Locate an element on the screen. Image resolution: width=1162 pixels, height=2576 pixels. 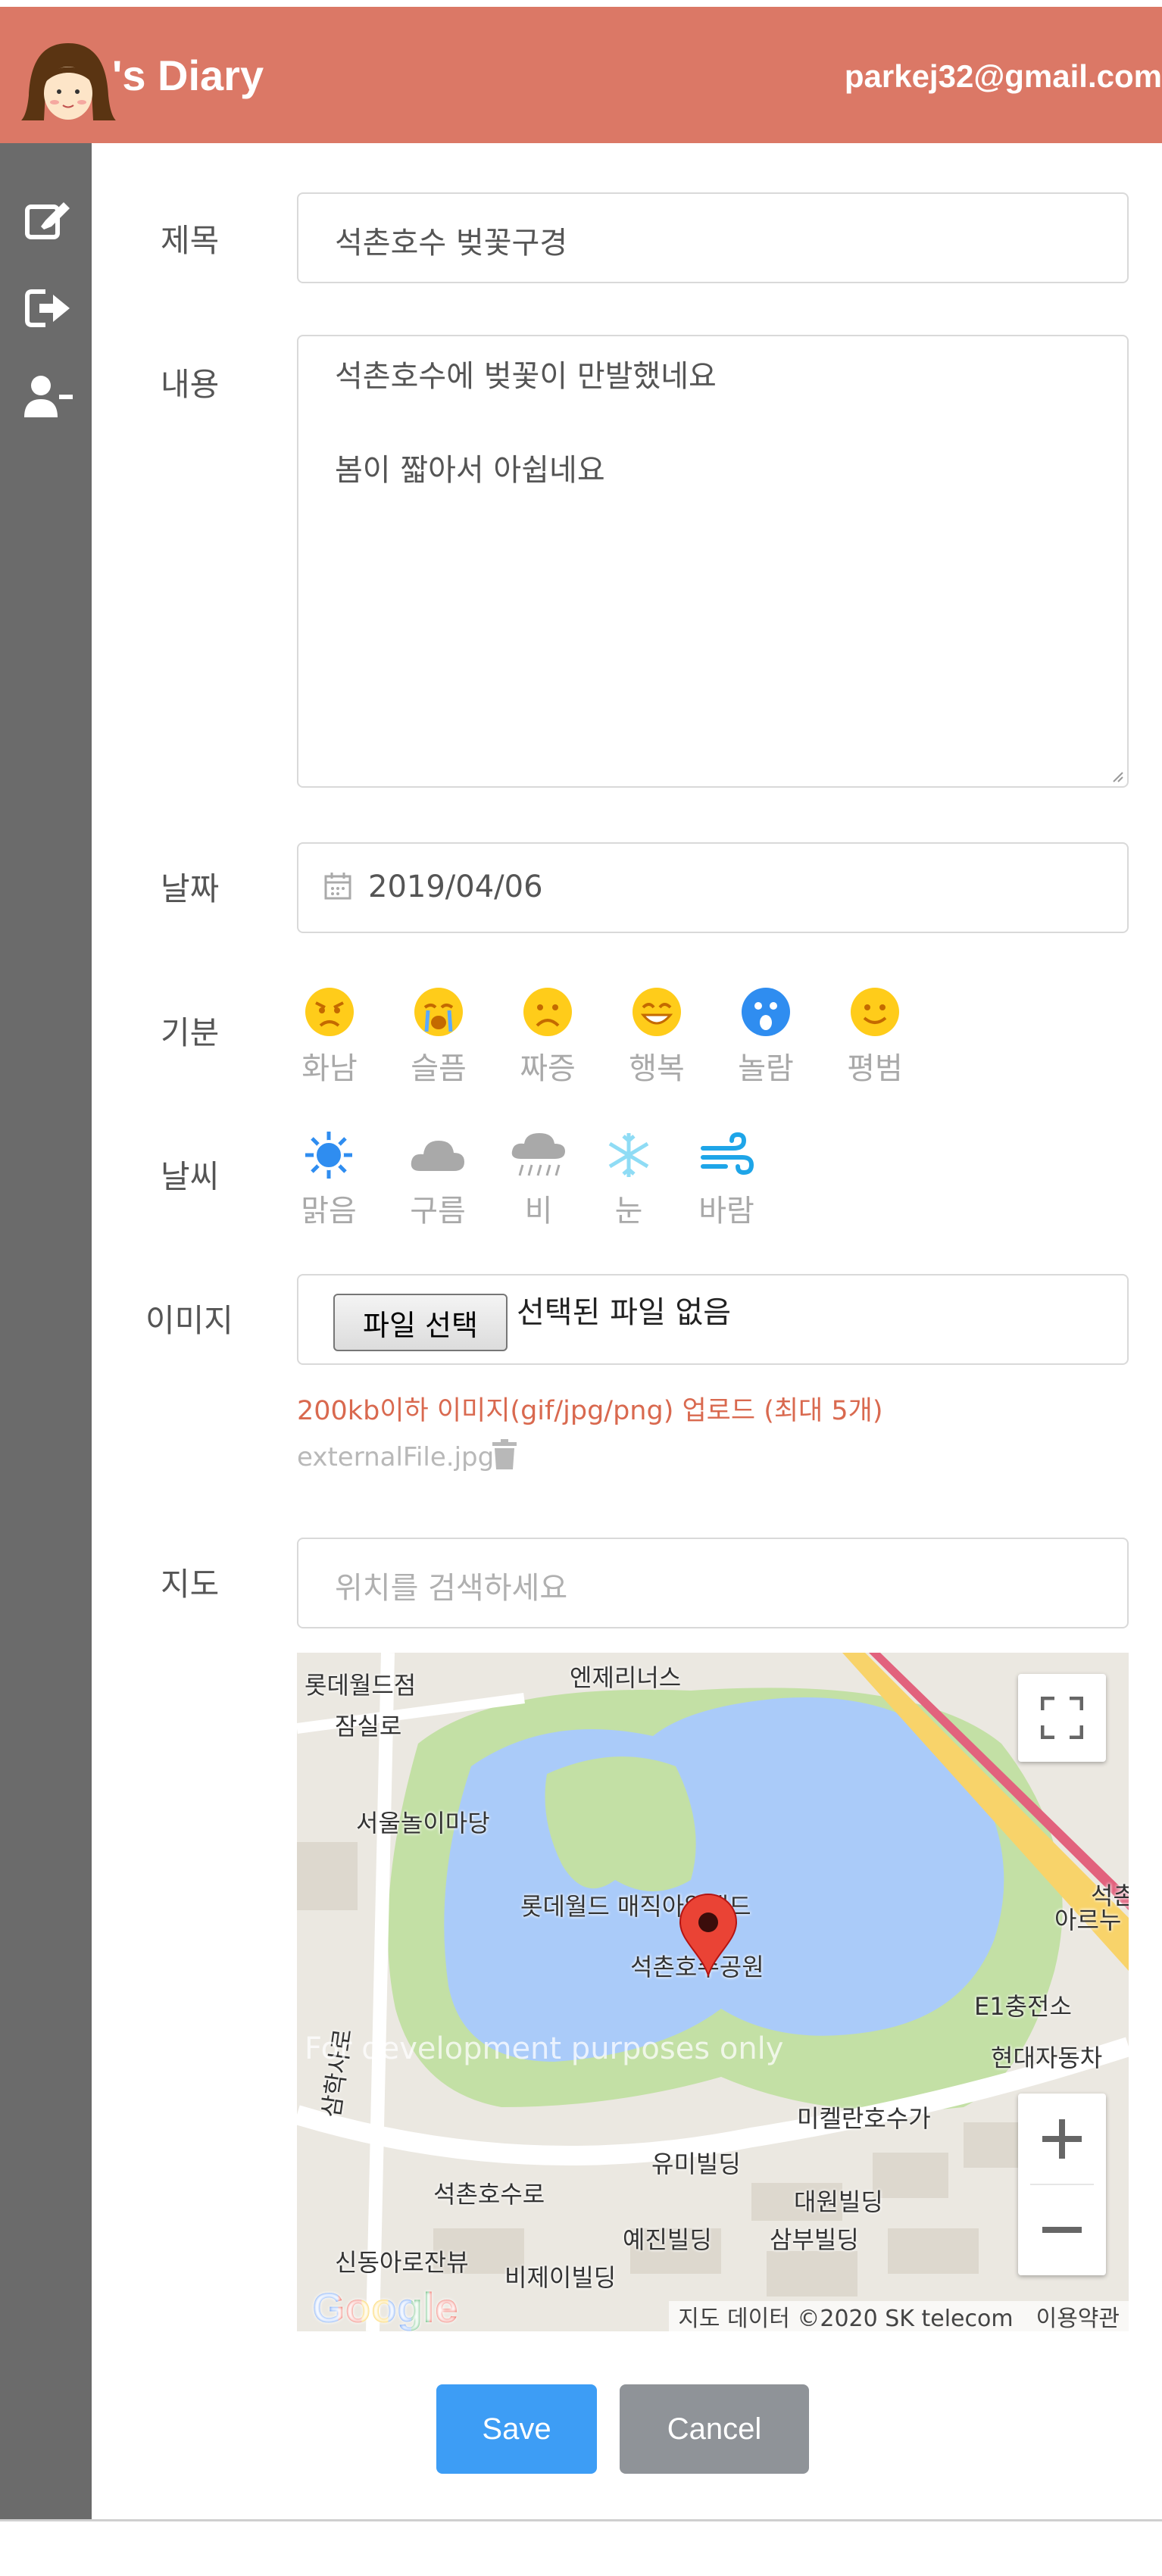
title-input-value: 석촌호수 벚꽃구경 is located at coordinates (451, 244).